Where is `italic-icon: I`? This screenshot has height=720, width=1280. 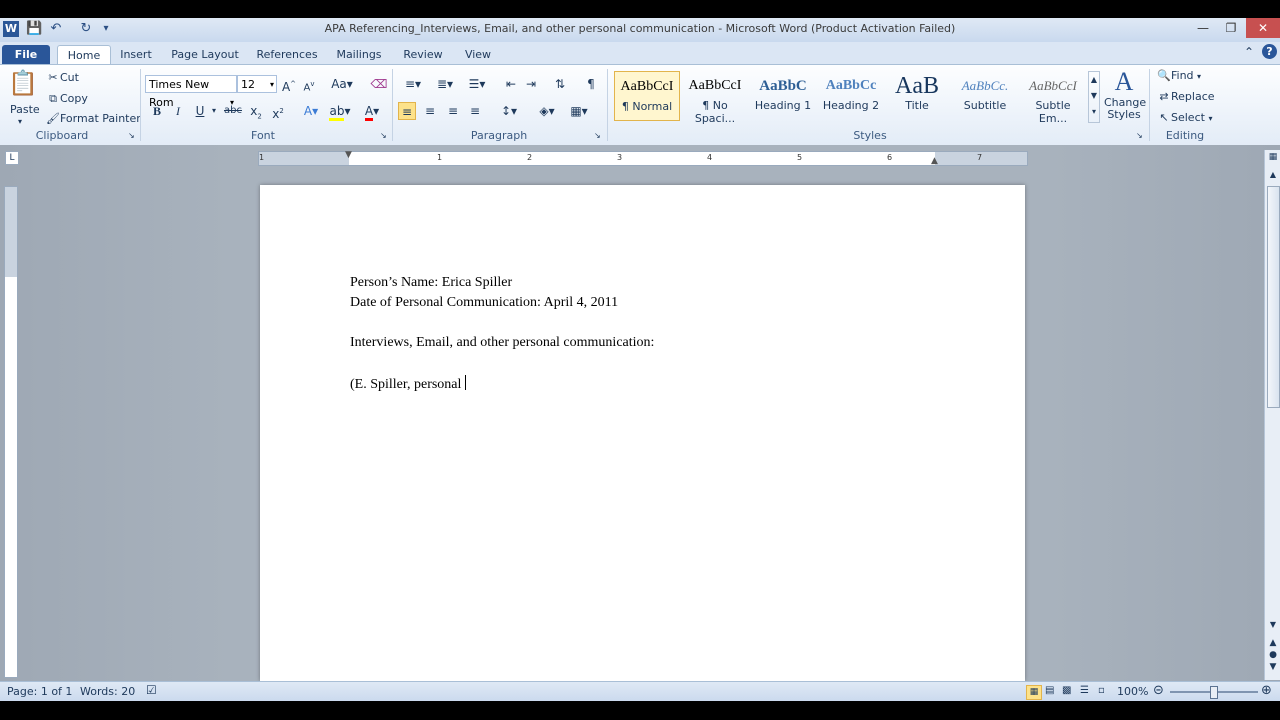 italic-icon: I is located at coordinates (178, 111).